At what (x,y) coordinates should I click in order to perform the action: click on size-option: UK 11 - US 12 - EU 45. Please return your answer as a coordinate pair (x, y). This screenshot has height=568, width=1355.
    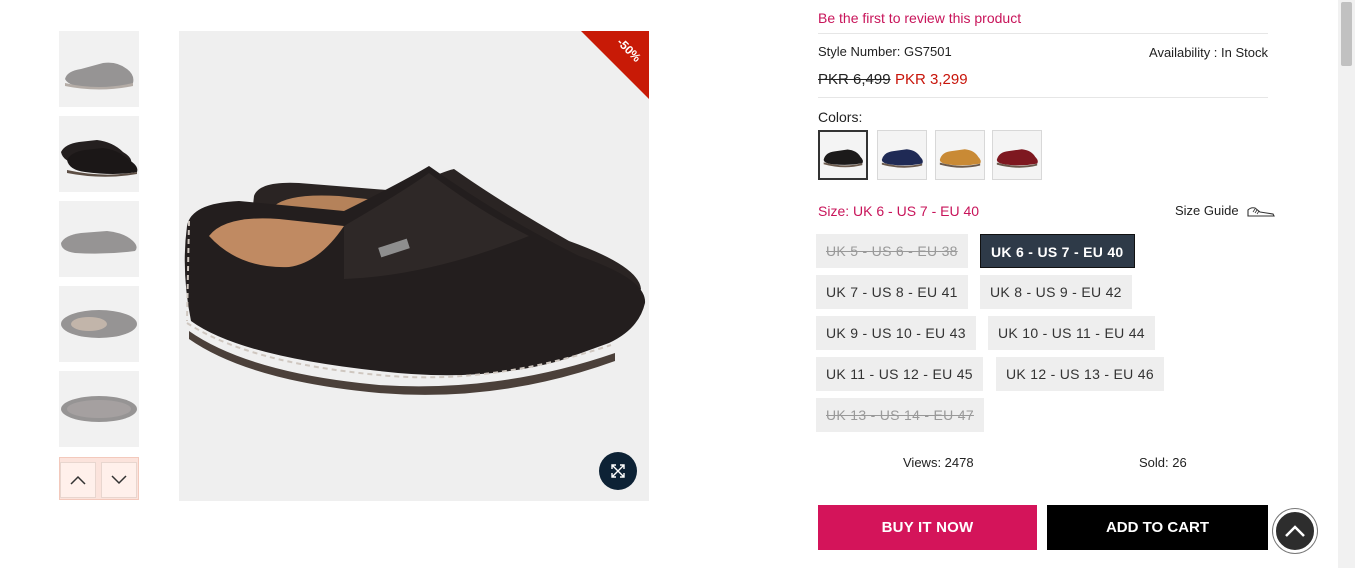
    Looking at the image, I should click on (899, 374).